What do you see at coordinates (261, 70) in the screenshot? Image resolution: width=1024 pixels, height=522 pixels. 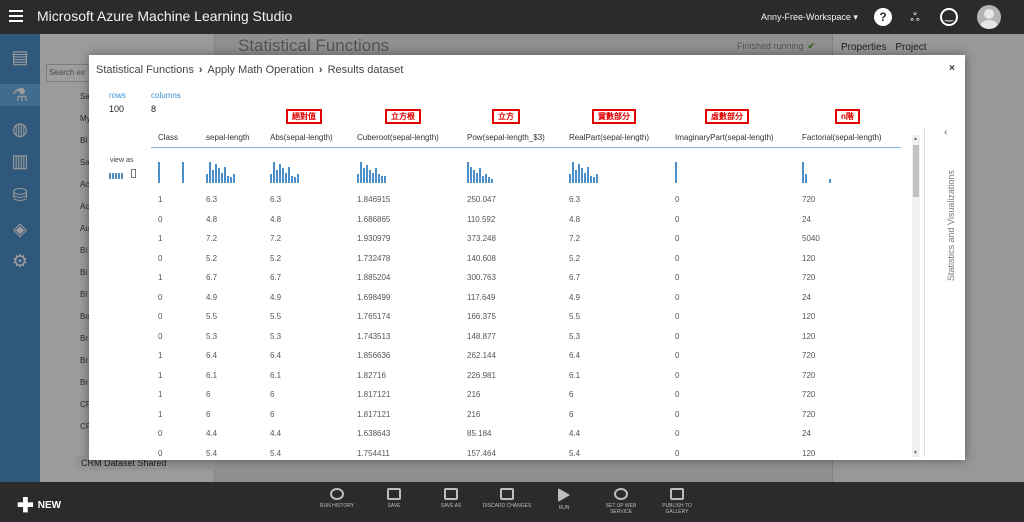 I see `breadcrumb-module: Apply Math Operation` at bounding box center [261, 70].